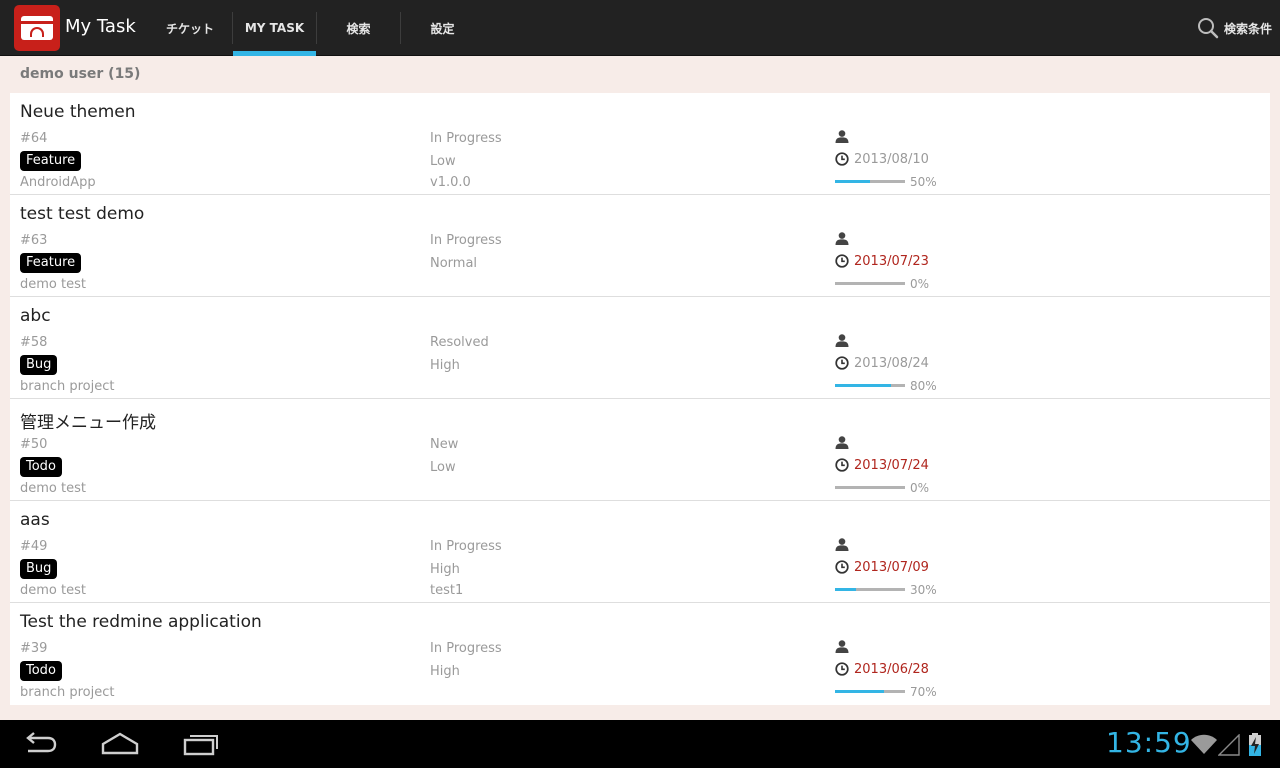 This screenshot has width=1280, height=768. I want to click on issue-project: AndroidApp, so click(58, 182).